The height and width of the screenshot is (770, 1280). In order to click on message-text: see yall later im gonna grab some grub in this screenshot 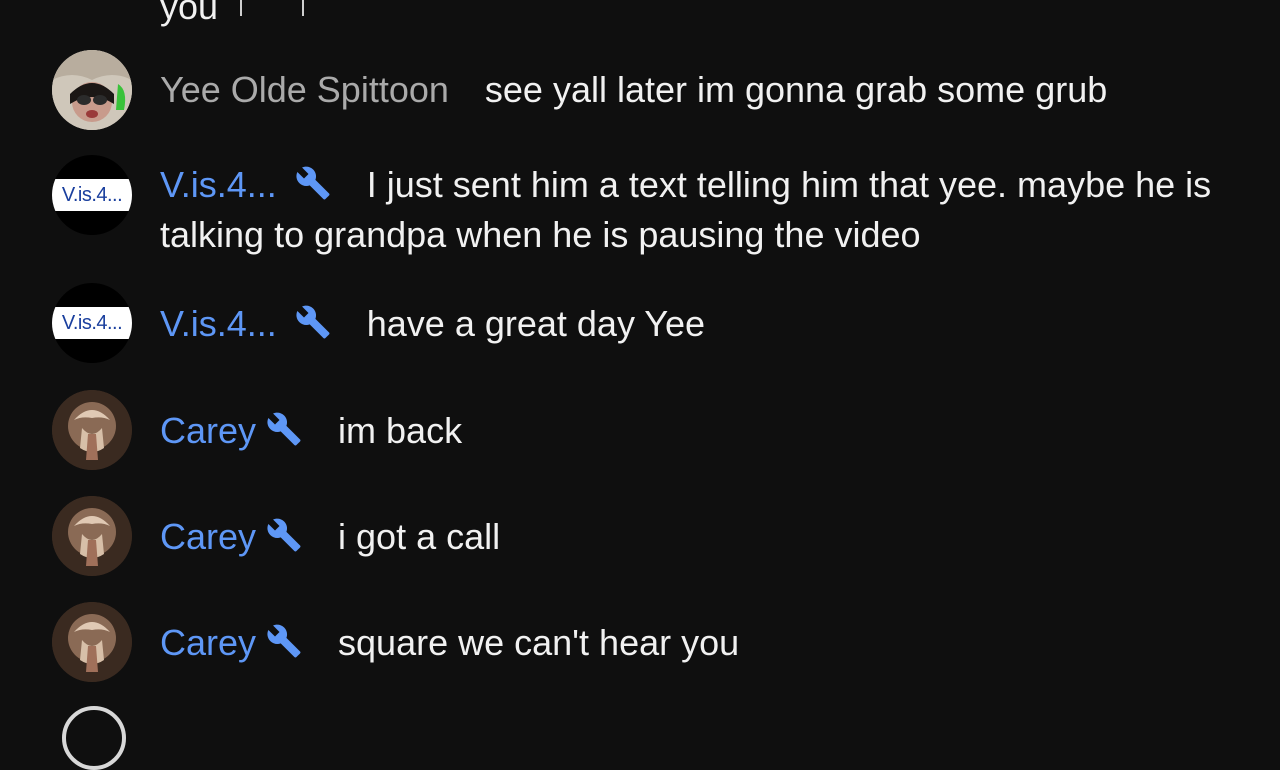, I will do `click(796, 89)`.